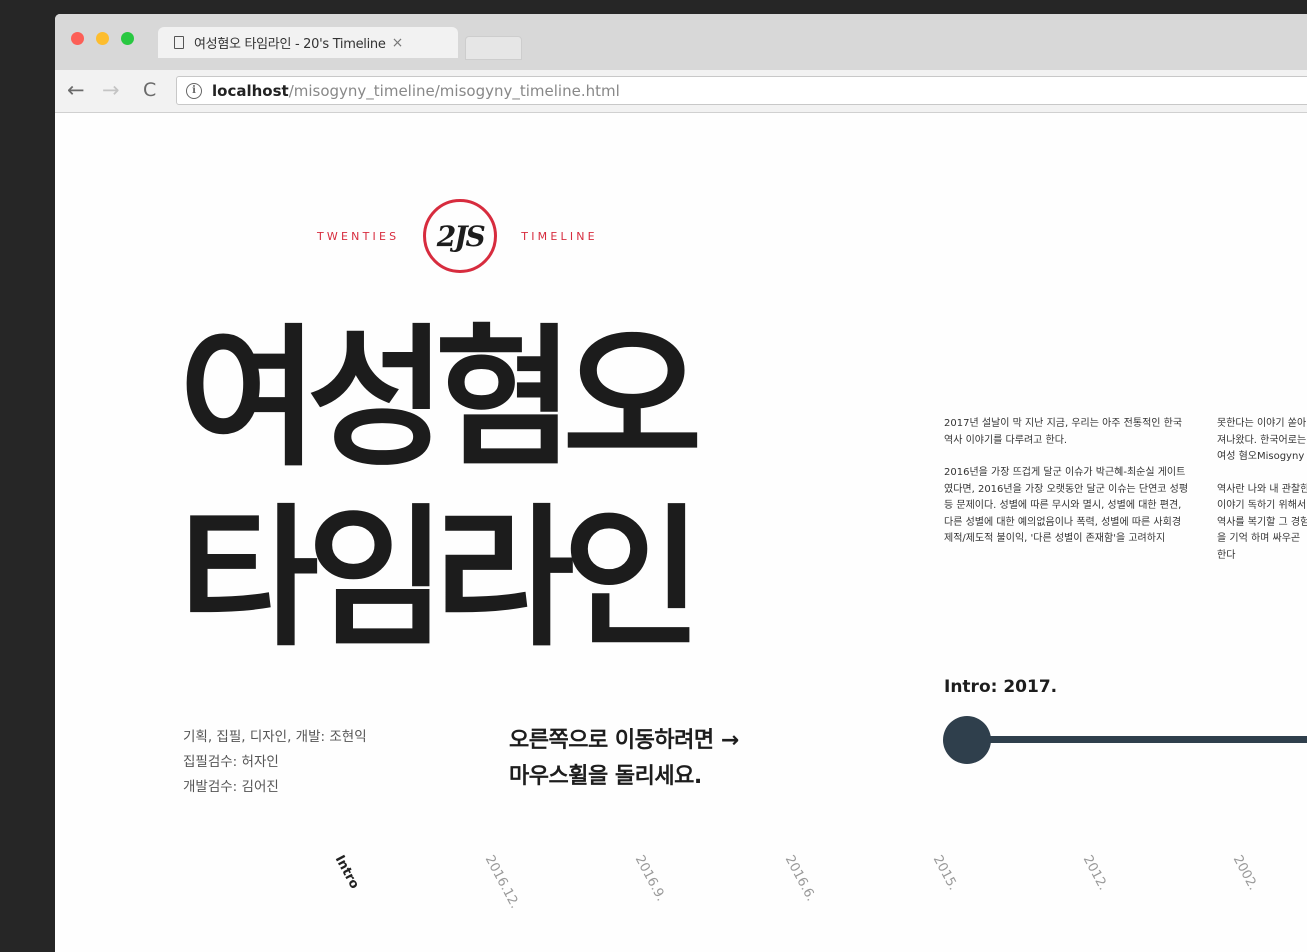 The image size is (1307, 952). I want to click on brand-left-word: TWENTIES, so click(358, 236).